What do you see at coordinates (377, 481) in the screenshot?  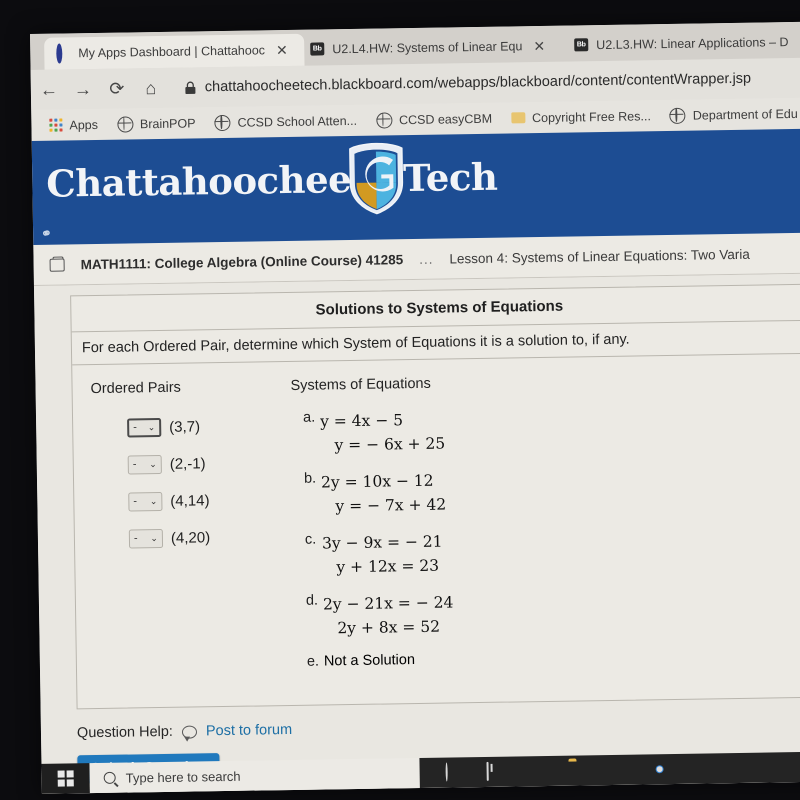 I see `system-option-b-line-0: 2y = 10x − 12` at bounding box center [377, 481].